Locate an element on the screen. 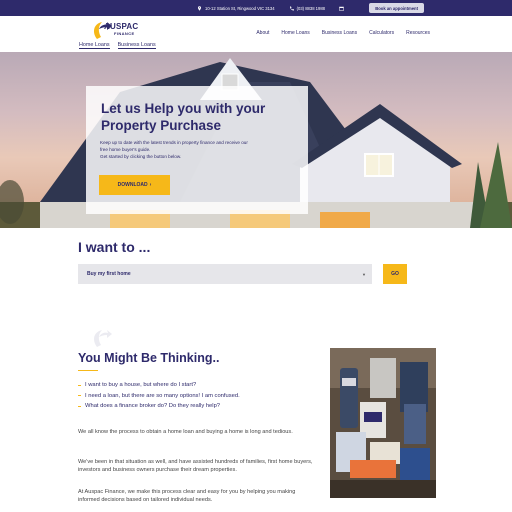 Image resolution: width=512 pixels, height=512 pixels. sublink-home-loans: Home Loans is located at coordinates (94, 45).